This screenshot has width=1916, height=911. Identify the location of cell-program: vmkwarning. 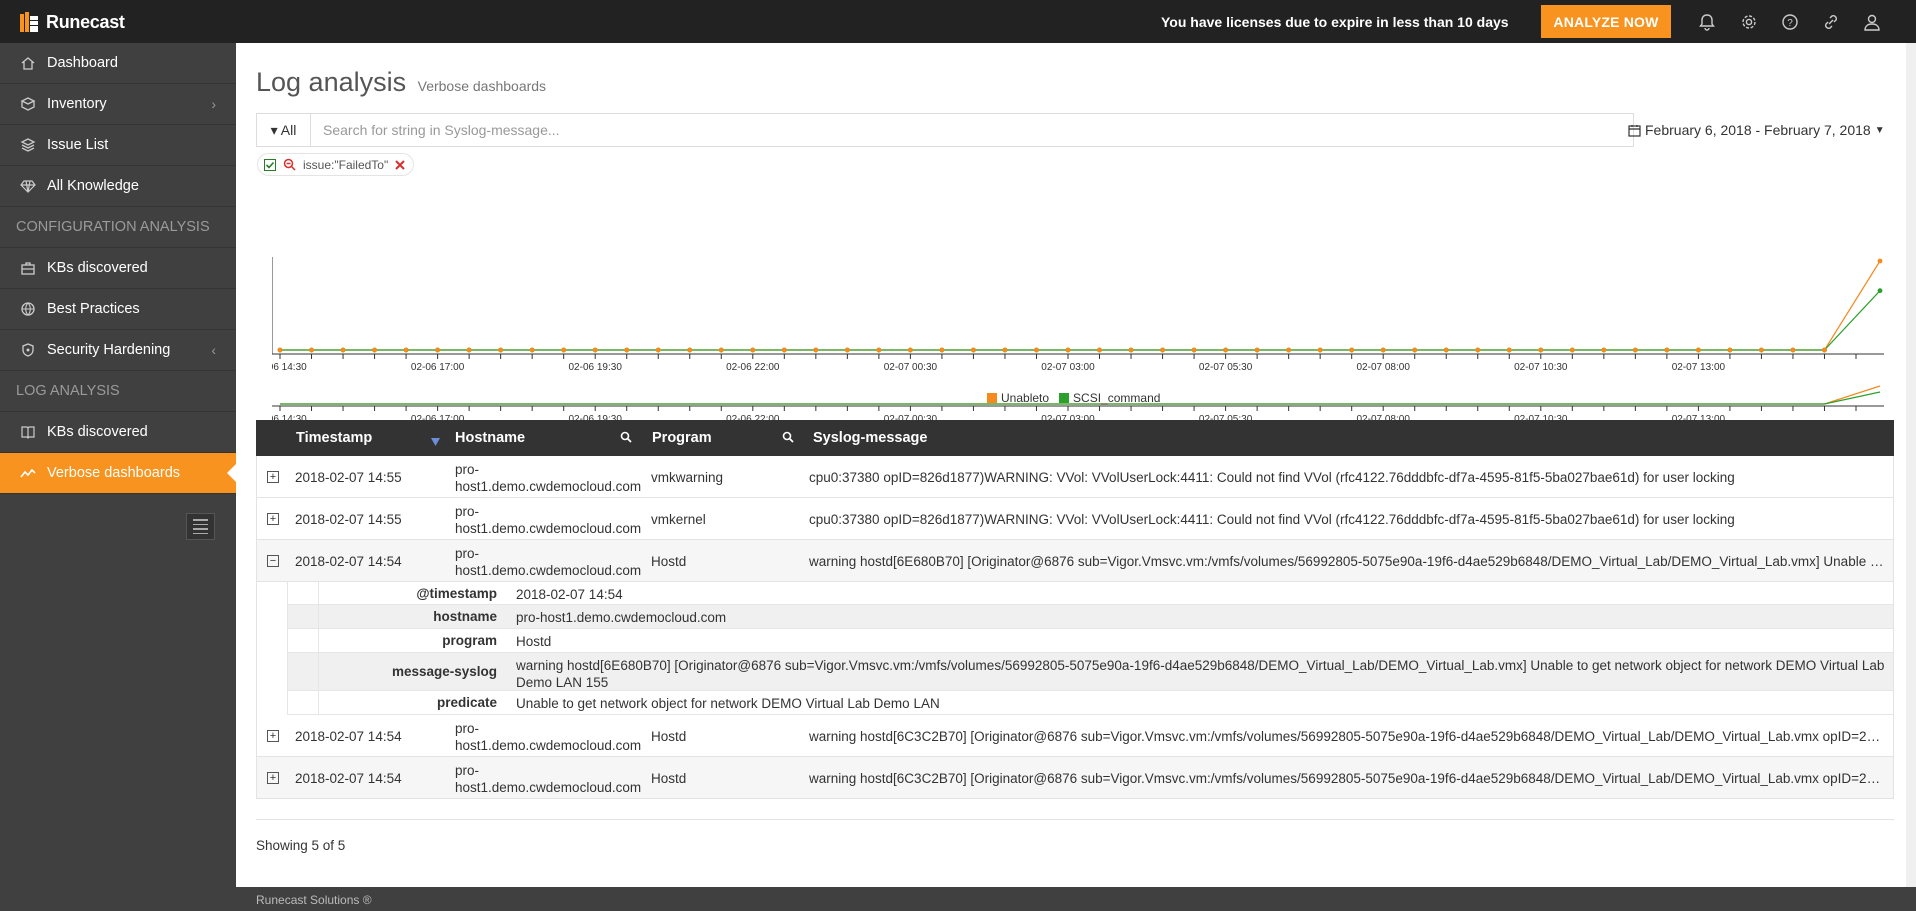
(687, 477).